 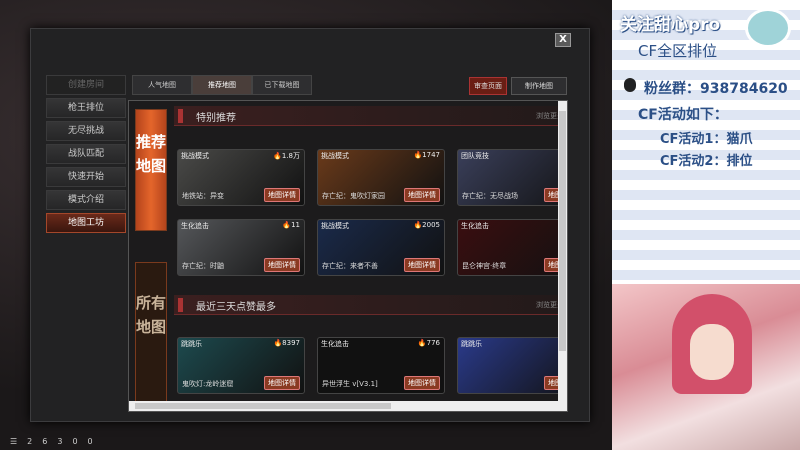 What do you see at coordinates (539, 86) in the screenshot?
I see `make-map-button: 制作地图` at bounding box center [539, 86].